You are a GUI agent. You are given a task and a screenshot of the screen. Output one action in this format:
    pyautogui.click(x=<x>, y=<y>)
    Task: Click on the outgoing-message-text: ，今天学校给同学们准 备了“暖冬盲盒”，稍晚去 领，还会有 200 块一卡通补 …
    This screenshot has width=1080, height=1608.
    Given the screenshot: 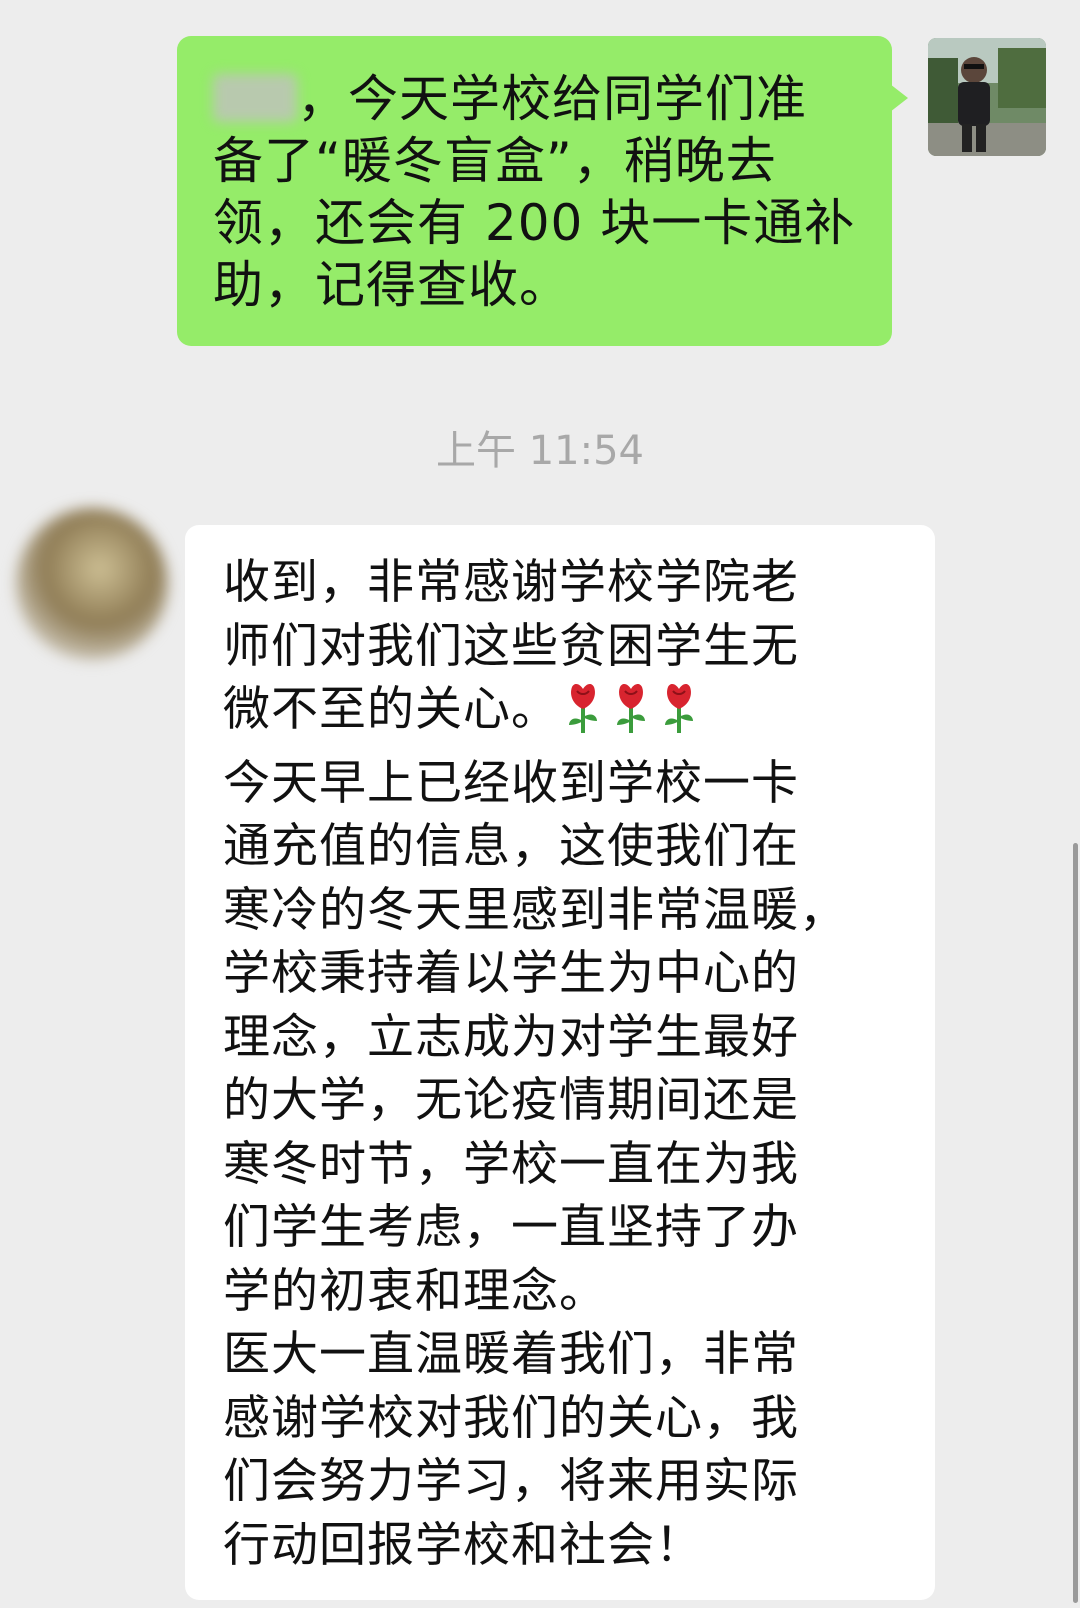 What is the action you would take?
    pyautogui.click(x=534, y=192)
    